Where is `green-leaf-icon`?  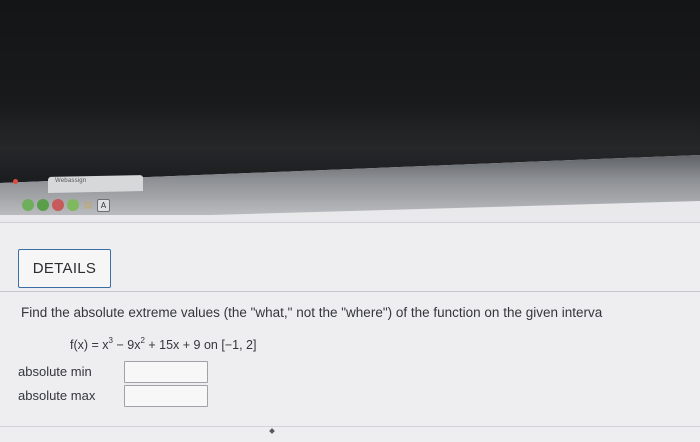 green-leaf-icon is located at coordinates (73, 205).